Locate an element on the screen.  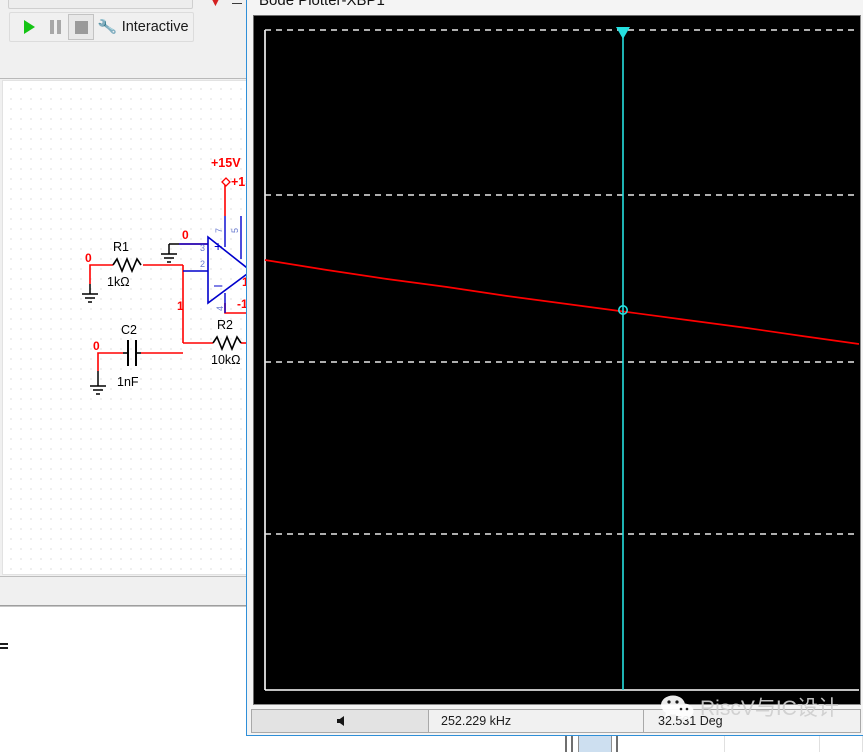
bode-status-bar: 252.229 kHz 32.531 Deg is located at coordinates (556, 721).